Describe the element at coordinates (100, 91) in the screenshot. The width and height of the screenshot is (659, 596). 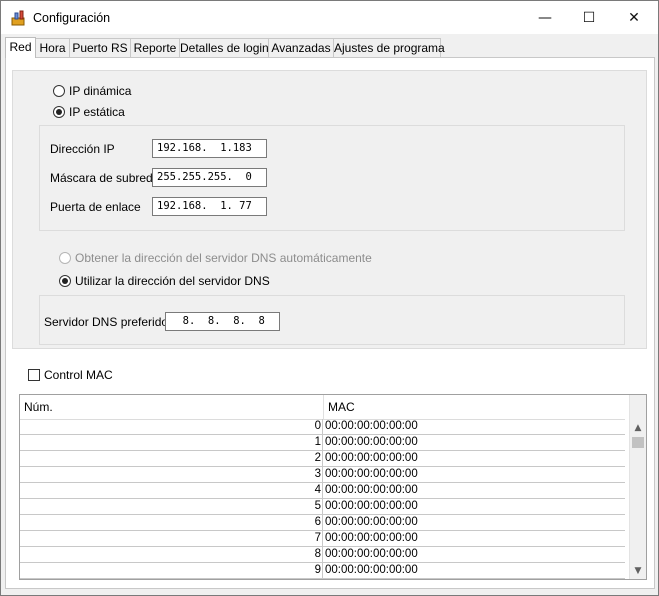
I see `ip-dynamic-label: IP dinámica` at that location.